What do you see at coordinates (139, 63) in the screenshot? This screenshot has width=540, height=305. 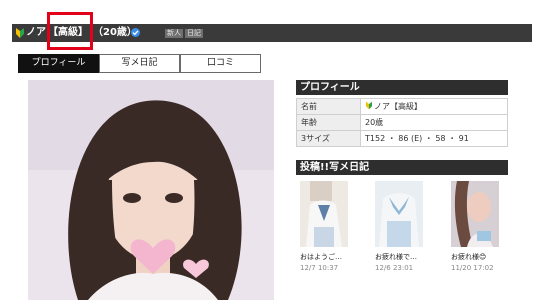 I see `tab-photo-diary: 写メ日記` at bounding box center [139, 63].